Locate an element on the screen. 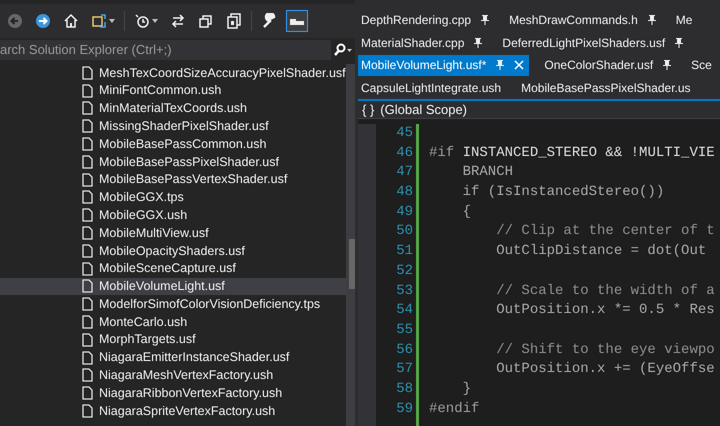 This screenshot has width=720, height=426. line-number: 45 is located at coordinates (404, 133).